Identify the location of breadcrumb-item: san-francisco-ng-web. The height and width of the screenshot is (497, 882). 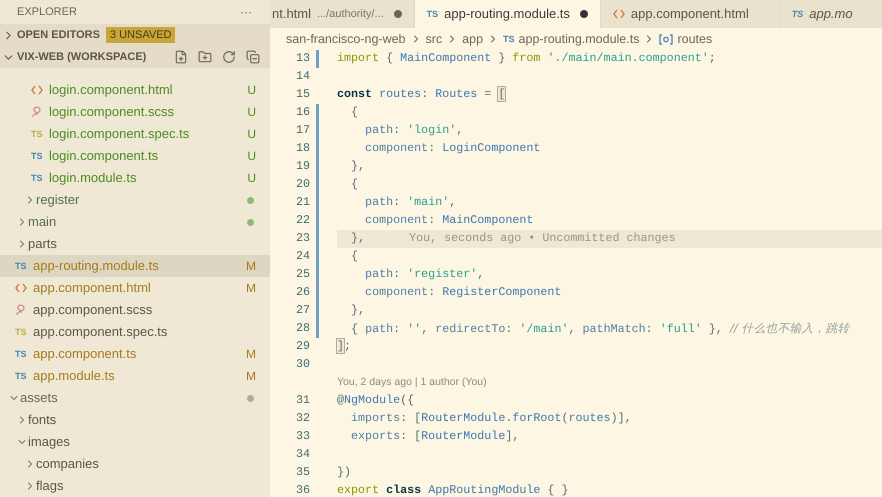
(346, 39).